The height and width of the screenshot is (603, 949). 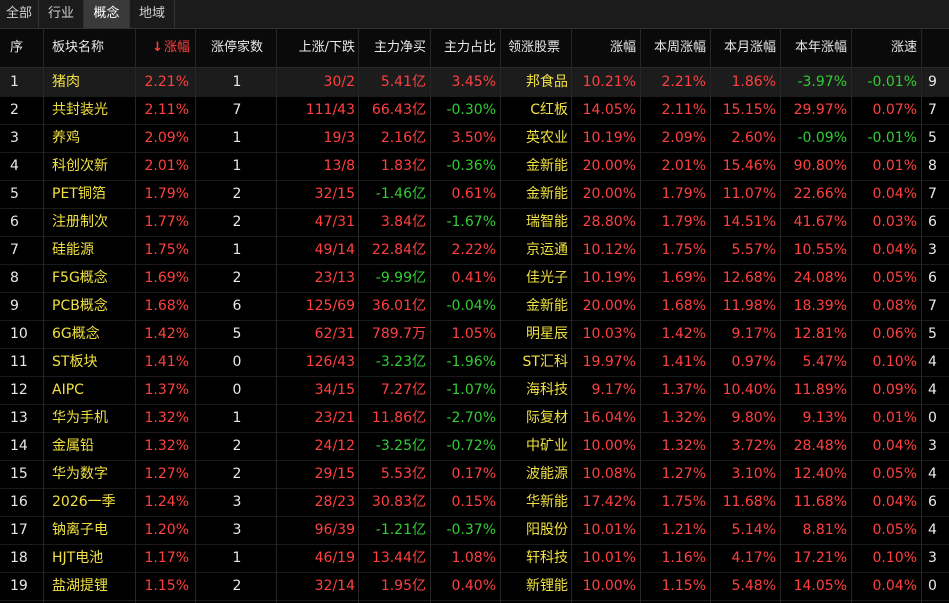 I want to click on sector-name: 科创次新, so click(x=93, y=166).